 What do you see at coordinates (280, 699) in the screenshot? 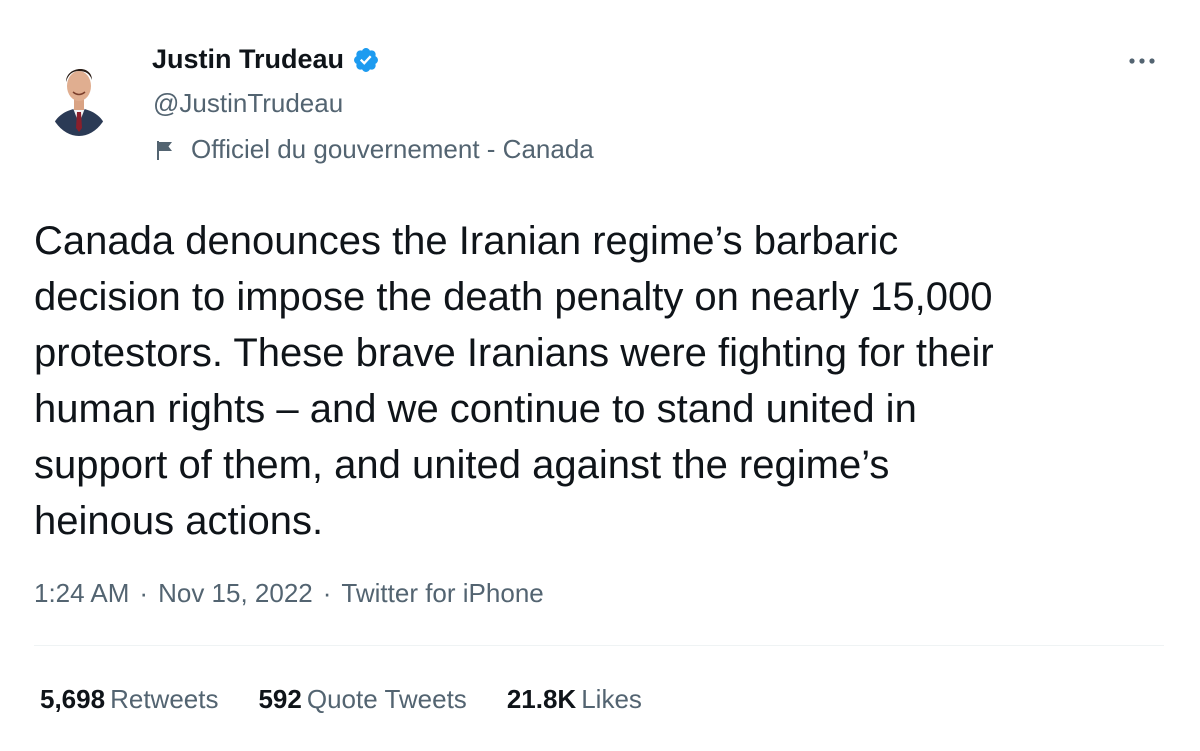
I see `quote-tweets-count: 592` at bounding box center [280, 699].